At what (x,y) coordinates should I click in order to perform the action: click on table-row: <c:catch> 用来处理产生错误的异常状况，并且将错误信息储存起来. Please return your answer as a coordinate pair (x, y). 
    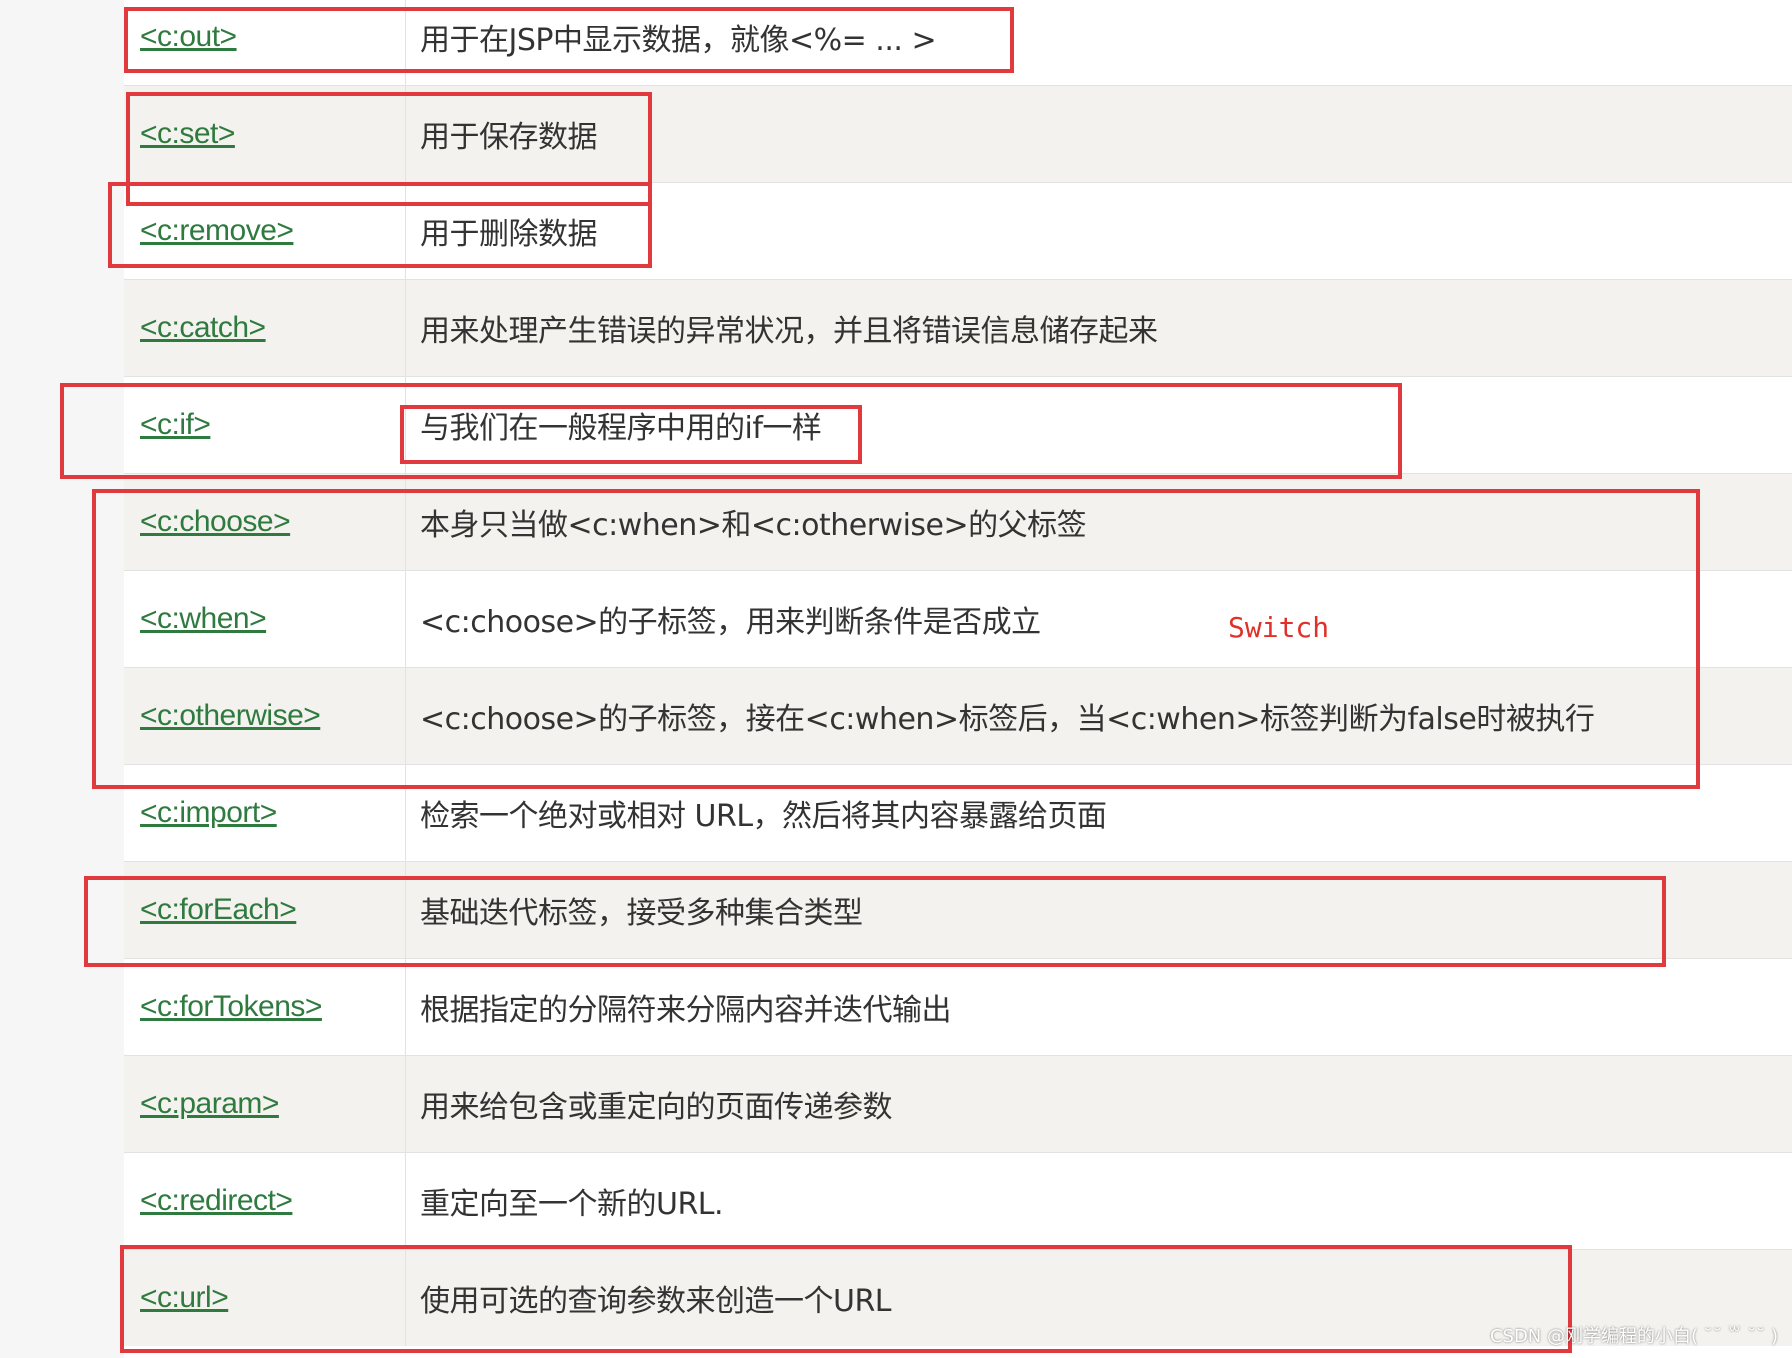
    Looking at the image, I should click on (958, 327).